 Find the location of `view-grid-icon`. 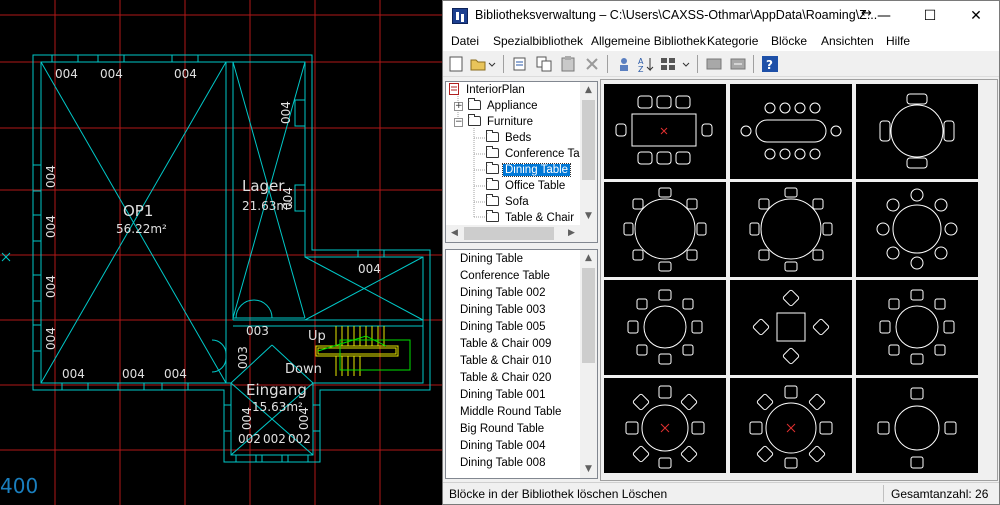

view-grid-icon is located at coordinates (668, 64).